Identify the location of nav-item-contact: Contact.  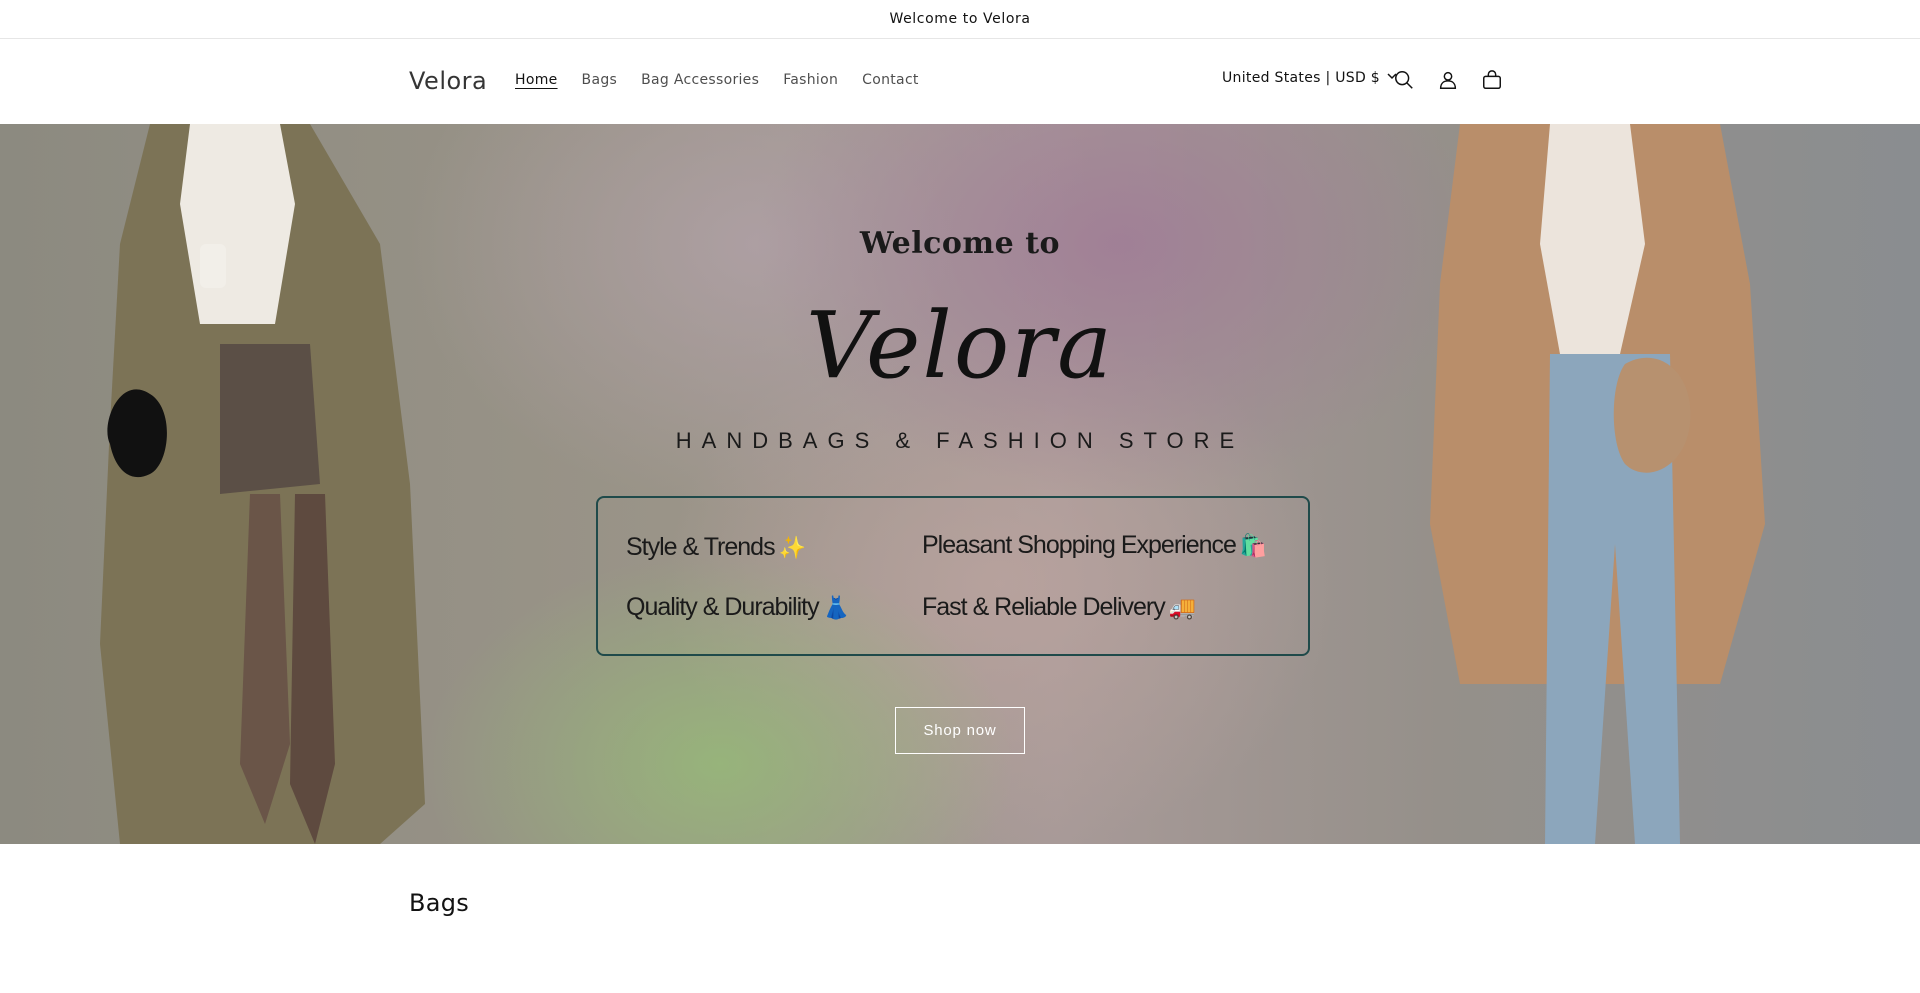
(890, 80).